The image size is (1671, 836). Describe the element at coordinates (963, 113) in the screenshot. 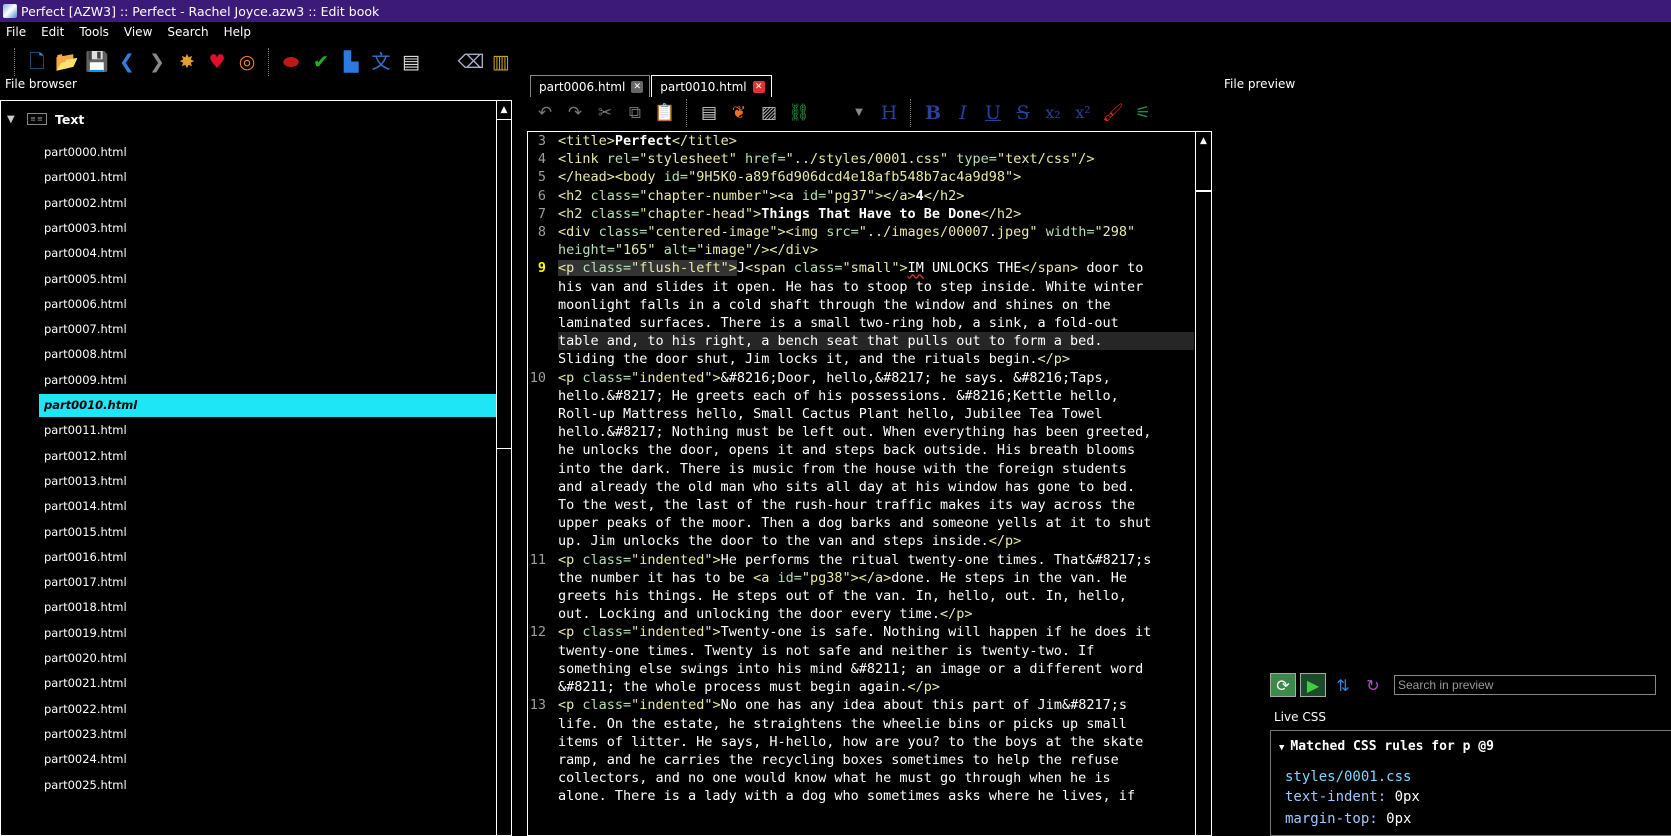

I see `italic-icon: I` at that location.